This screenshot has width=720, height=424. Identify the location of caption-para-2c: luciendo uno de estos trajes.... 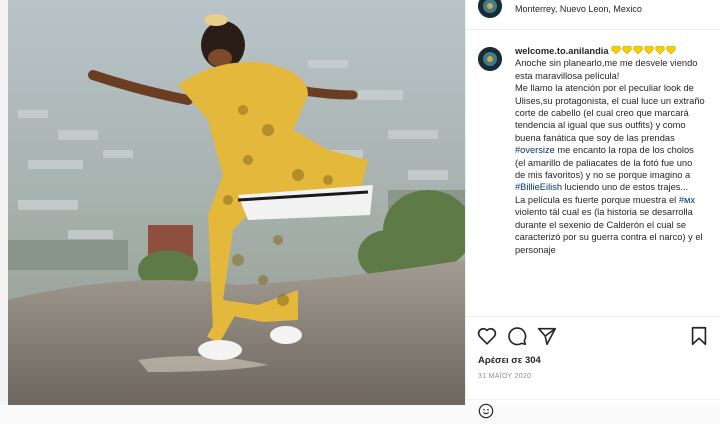
(625, 187).